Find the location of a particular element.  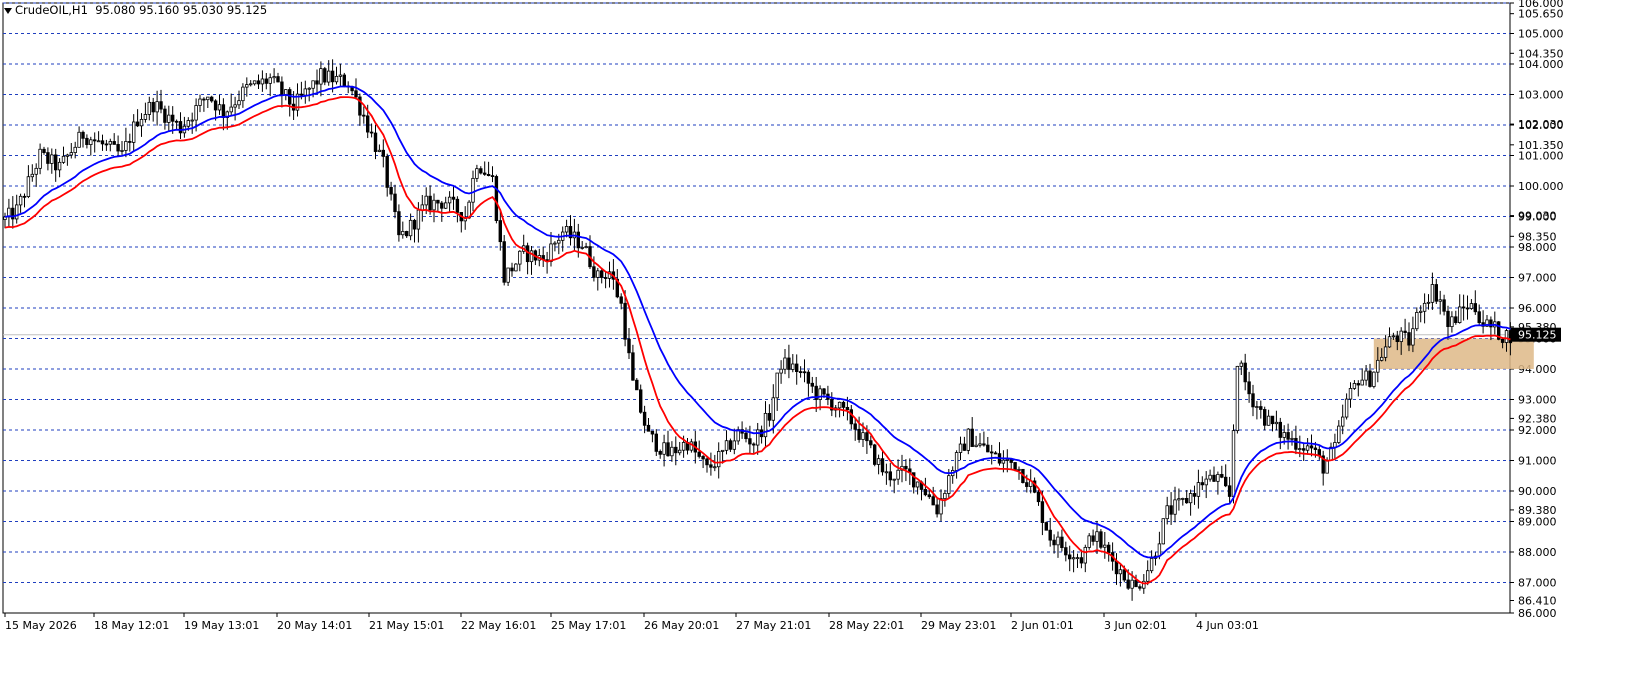

time-label: 19 May 13:01 is located at coordinates (221, 625).